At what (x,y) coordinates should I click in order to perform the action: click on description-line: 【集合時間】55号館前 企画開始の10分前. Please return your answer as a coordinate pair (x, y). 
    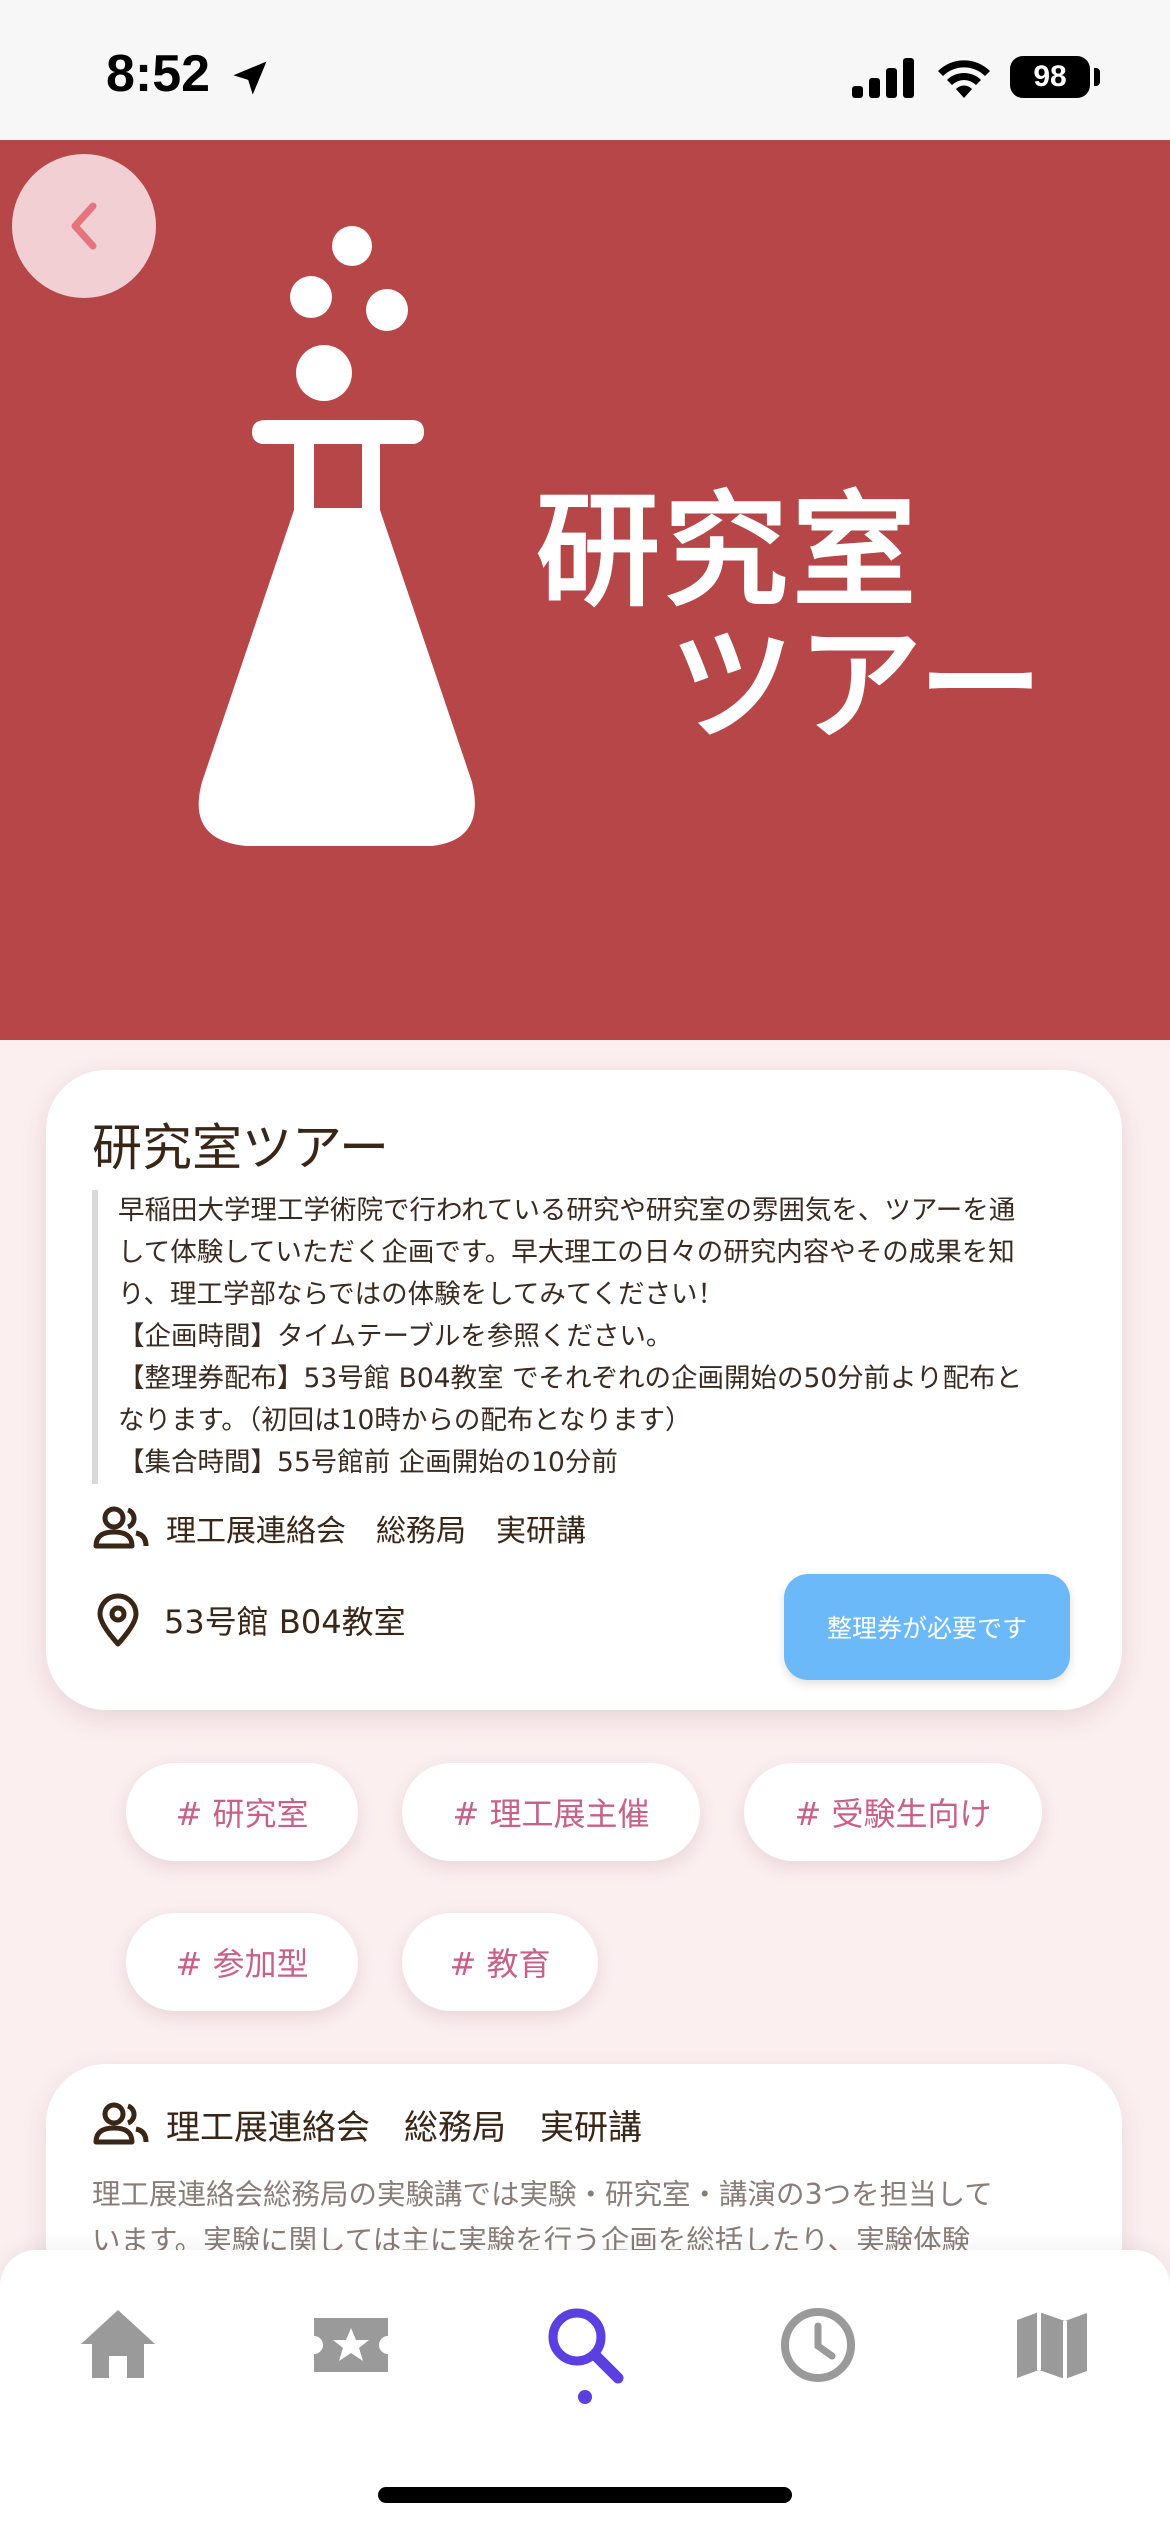
    Looking at the image, I should click on (368, 1462).